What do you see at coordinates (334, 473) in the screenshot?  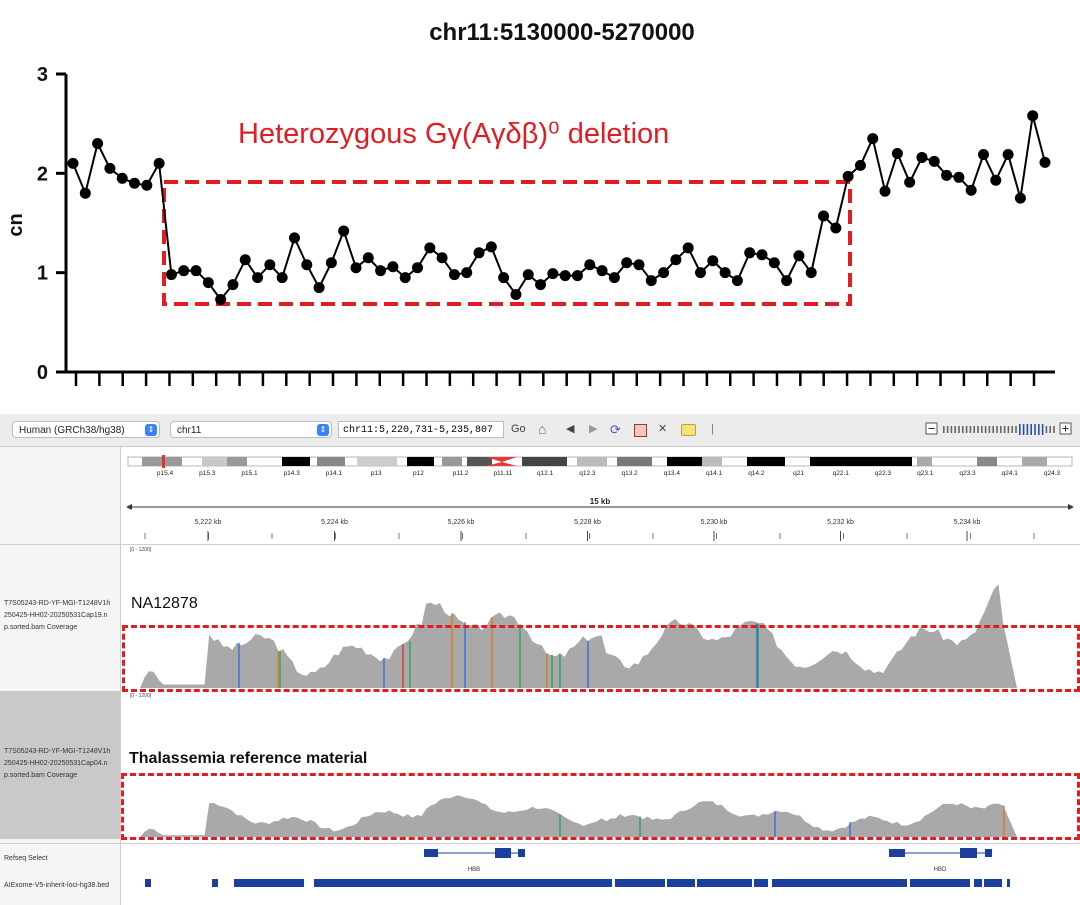 I see `band-label: p14.1` at bounding box center [334, 473].